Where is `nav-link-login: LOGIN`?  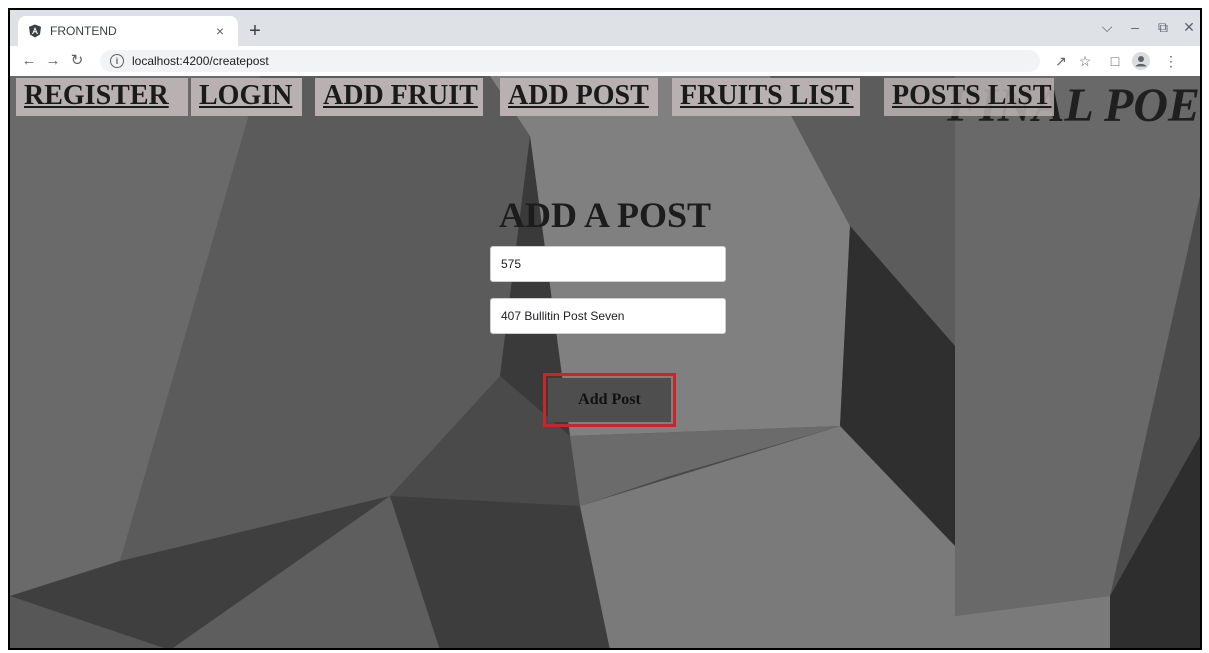 nav-link-login: LOGIN is located at coordinates (246, 97).